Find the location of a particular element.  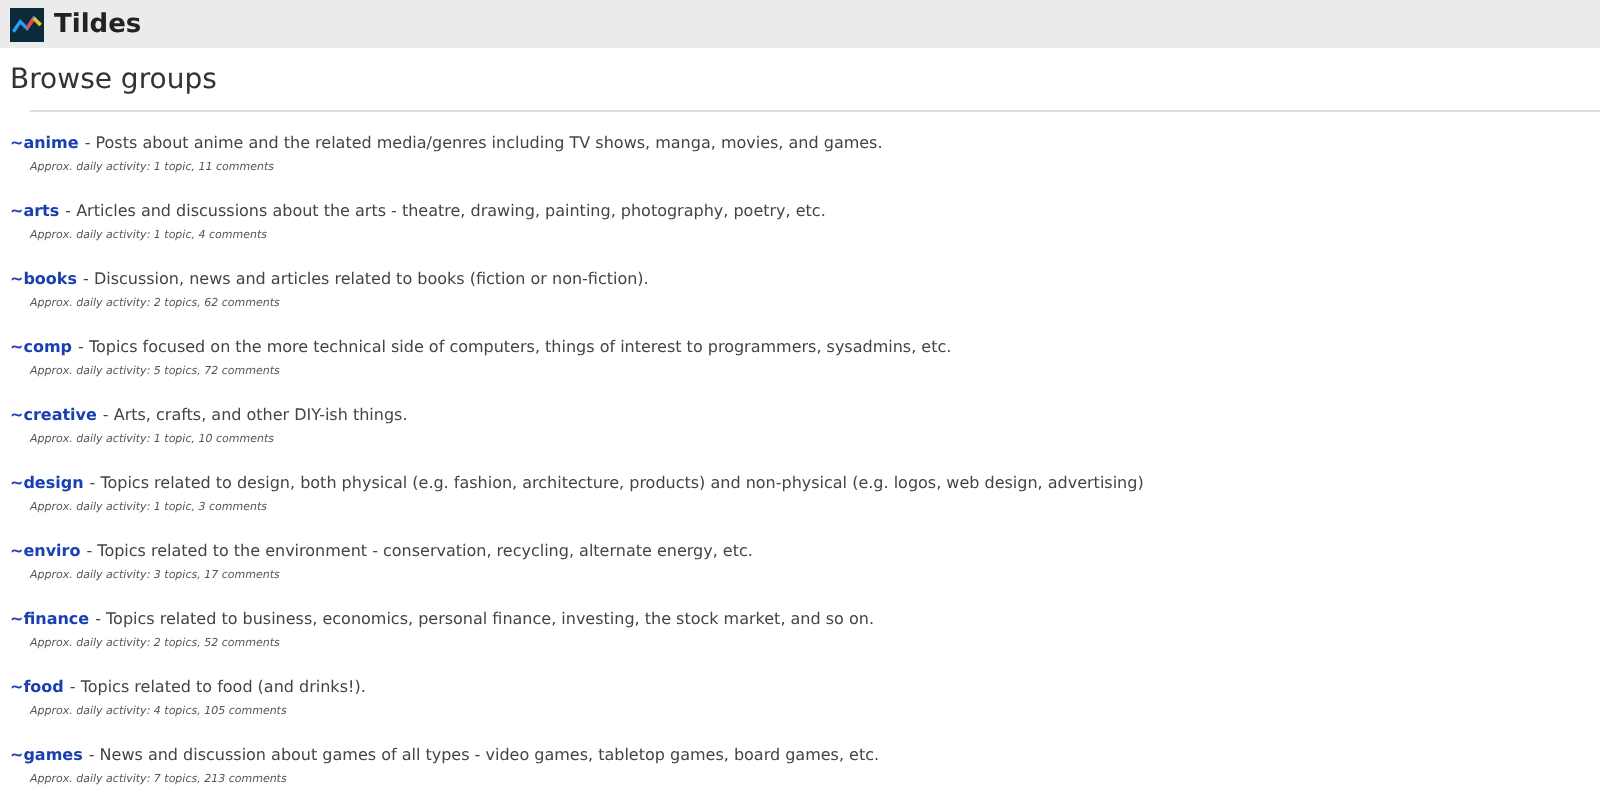

group-description: - Topics related to design, both physical (e.g. fashion, architecture, products) and non-physical (e.g. logos, web design, advertising) is located at coordinates (616, 483).